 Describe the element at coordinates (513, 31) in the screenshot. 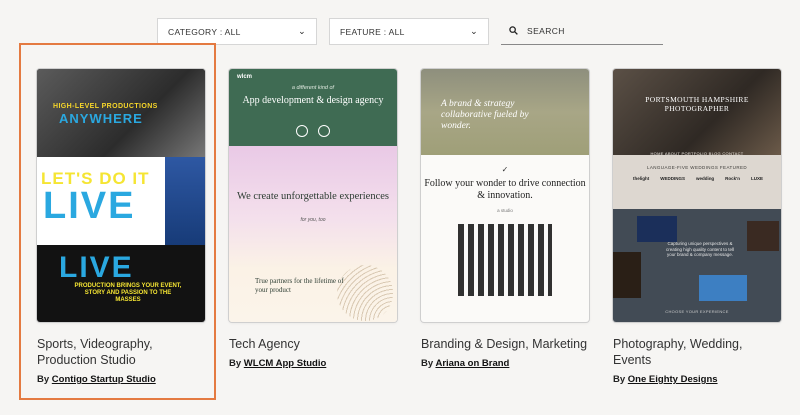

I see `search-icon` at that location.